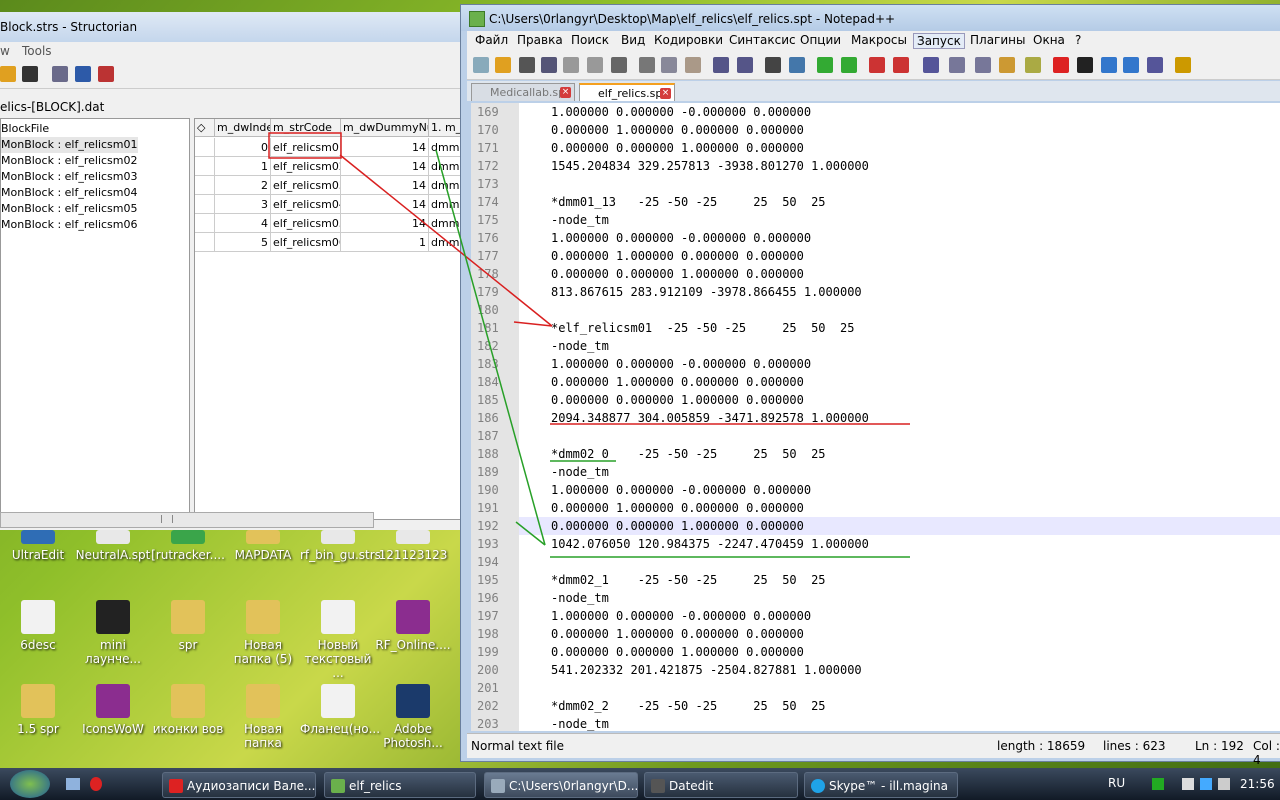 This screenshot has width=1280, height=800. What do you see at coordinates (30, 74) in the screenshot?
I see `save-icon` at bounding box center [30, 74].